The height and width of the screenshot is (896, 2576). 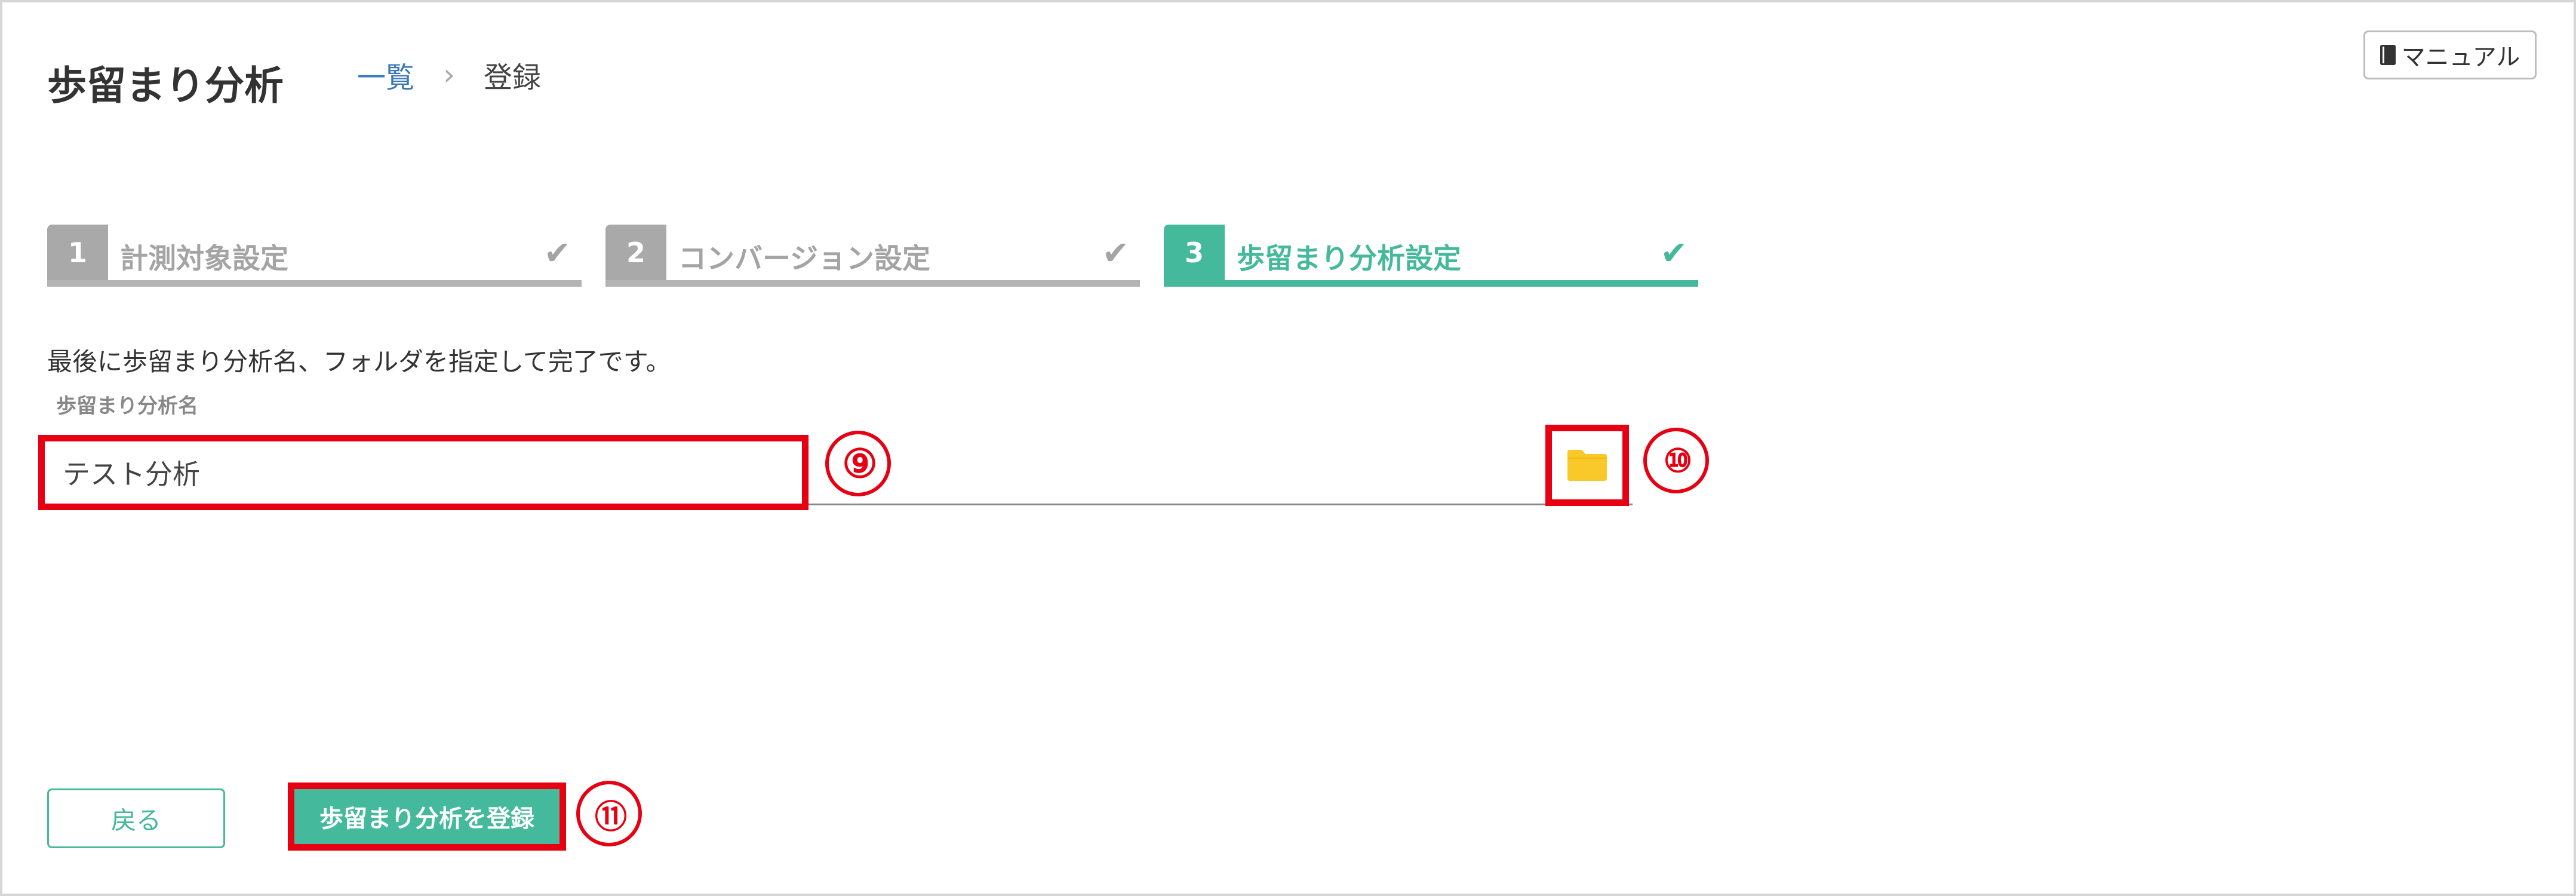 I want to click on breadcrumb: 一覧 › 登録, so click(x=449, y=75).